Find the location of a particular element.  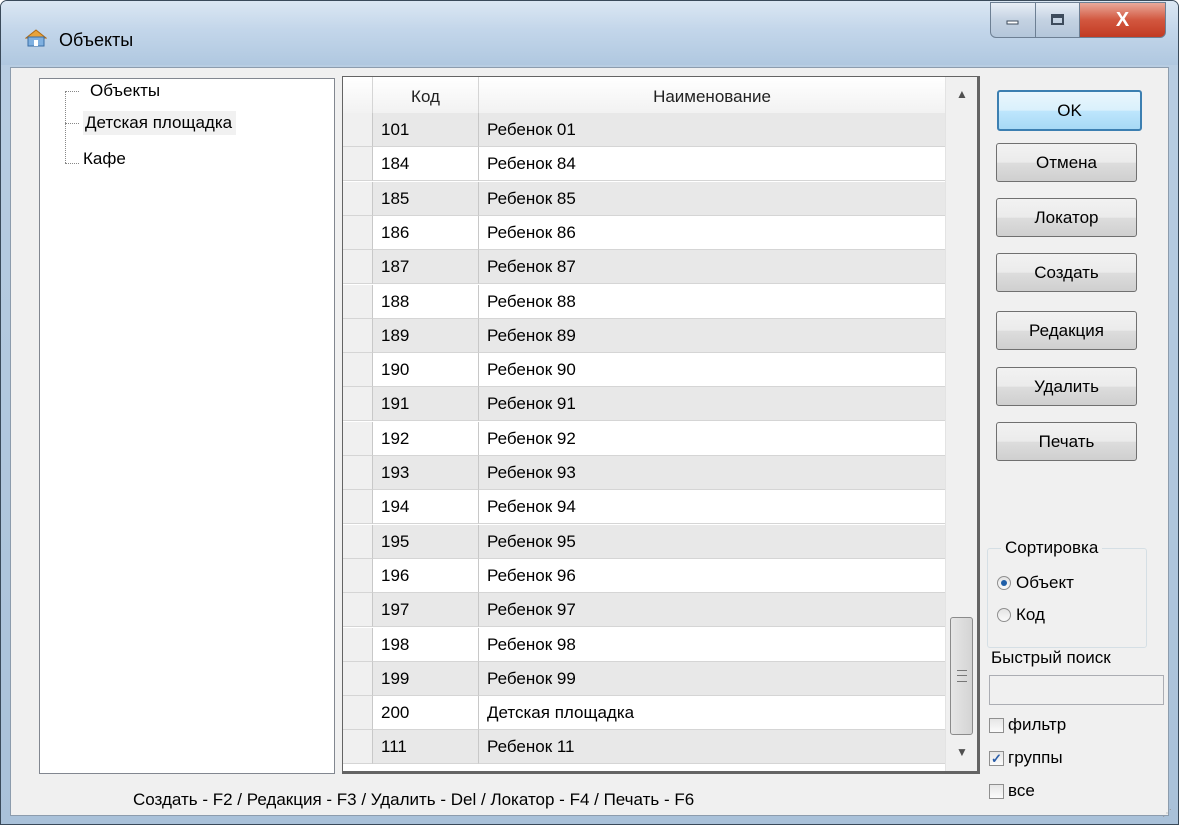

table-row: 186 Ребенок 86 is located at coordinates (644, 232).